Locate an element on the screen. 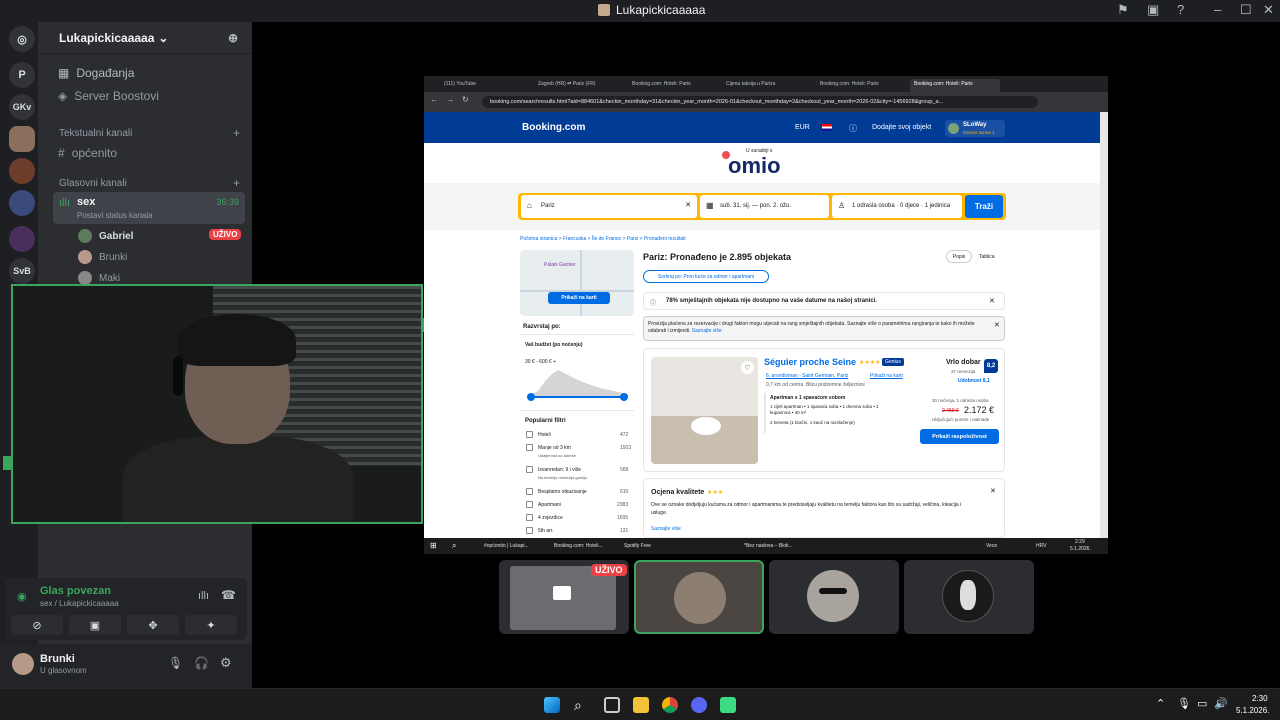 Image resolution: width=1280 pixels, height=720 pixels. voice-member: Maki is located at coordinates (99, 278).